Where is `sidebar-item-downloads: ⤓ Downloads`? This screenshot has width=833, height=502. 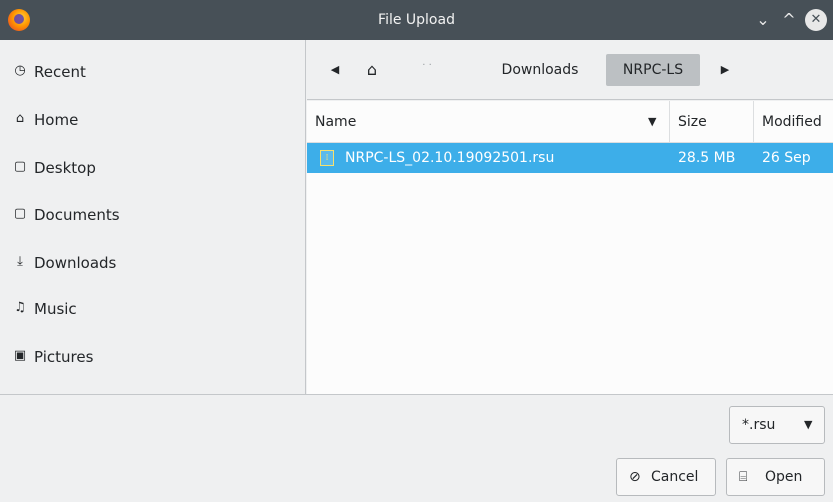
sidebar-item-downloads: ⤓ Downloads is located at coordinates (152, 263).